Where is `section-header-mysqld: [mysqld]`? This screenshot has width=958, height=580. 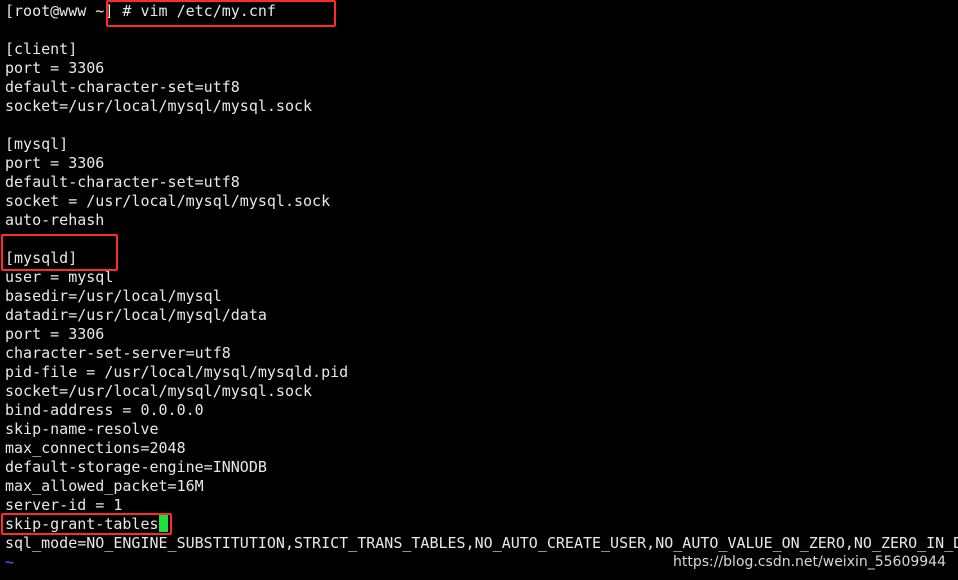 section-header-mysqld: [mysqld] is located at coordinates (41, 258).